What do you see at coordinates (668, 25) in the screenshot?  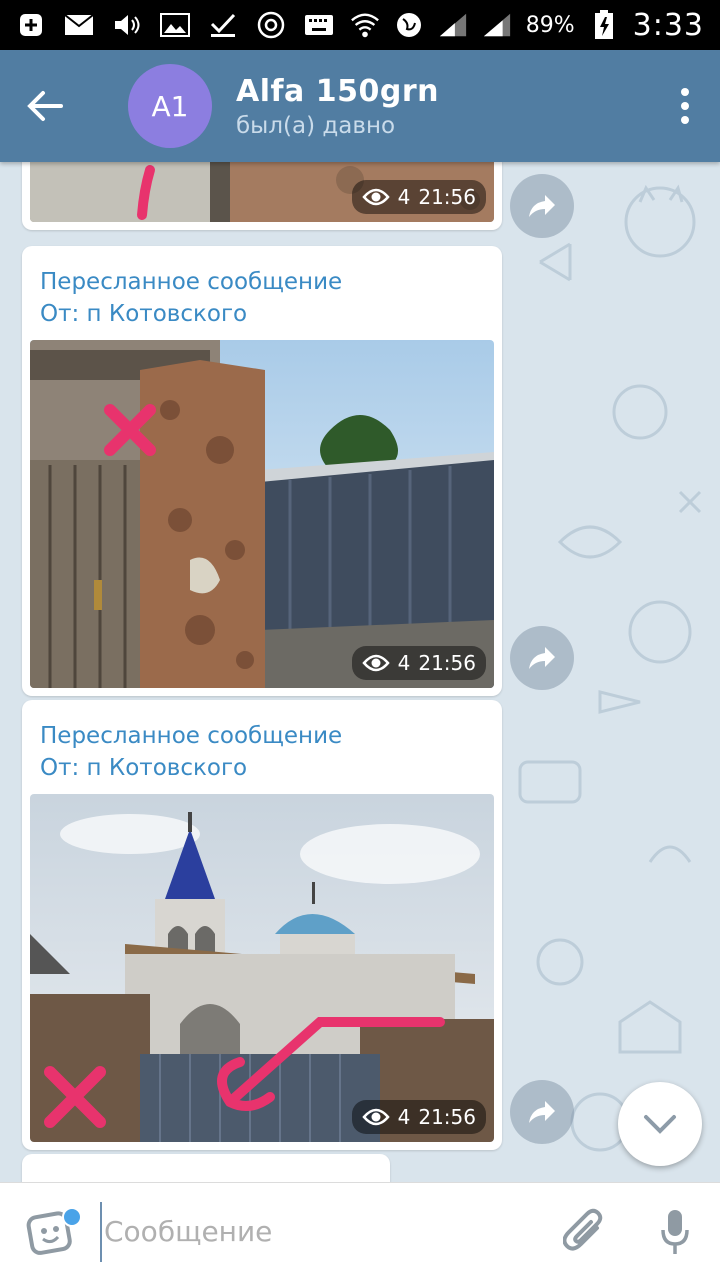 I see `clock: 3:33` at bounding box center [668, 25].